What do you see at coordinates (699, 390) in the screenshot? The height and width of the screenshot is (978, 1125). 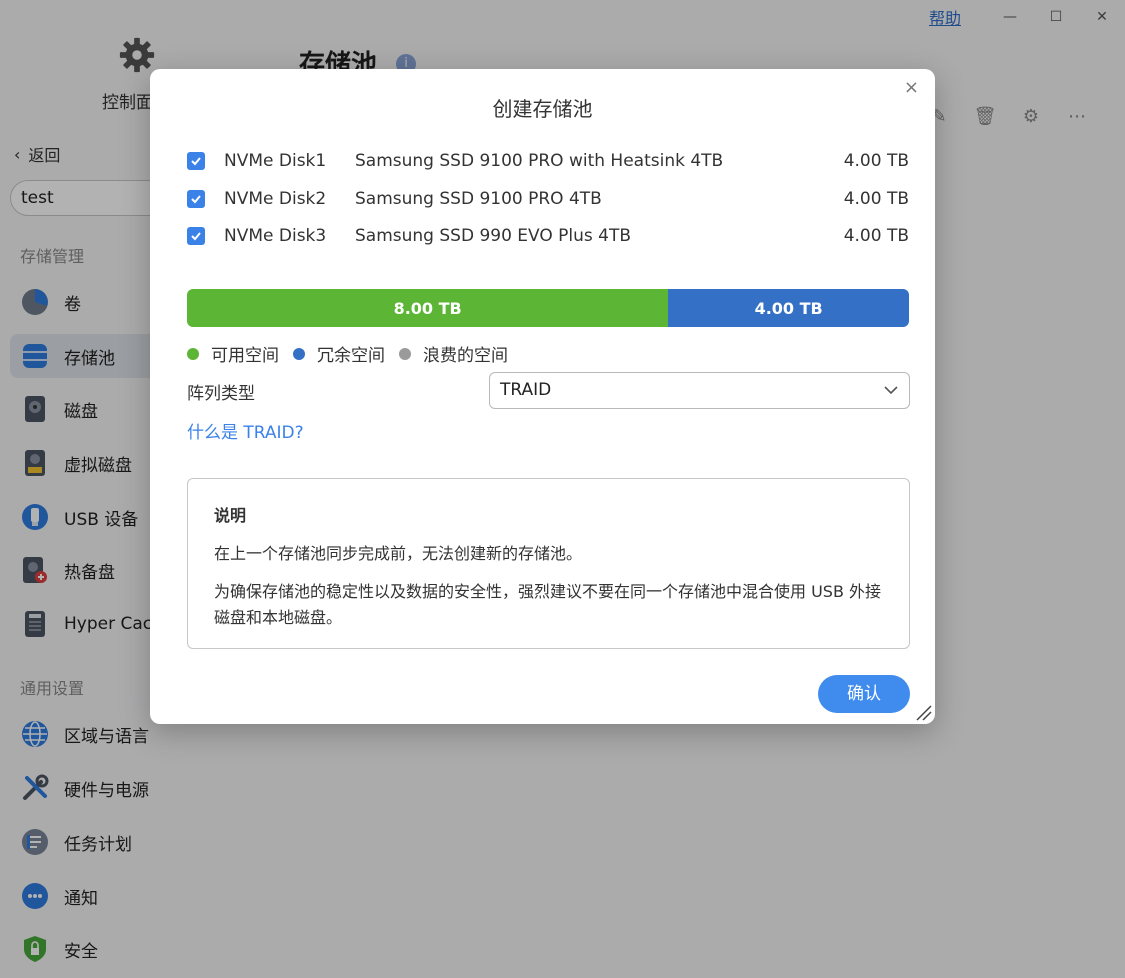 I see `array-type-select: TRAID` at bounding box center [699, 390].